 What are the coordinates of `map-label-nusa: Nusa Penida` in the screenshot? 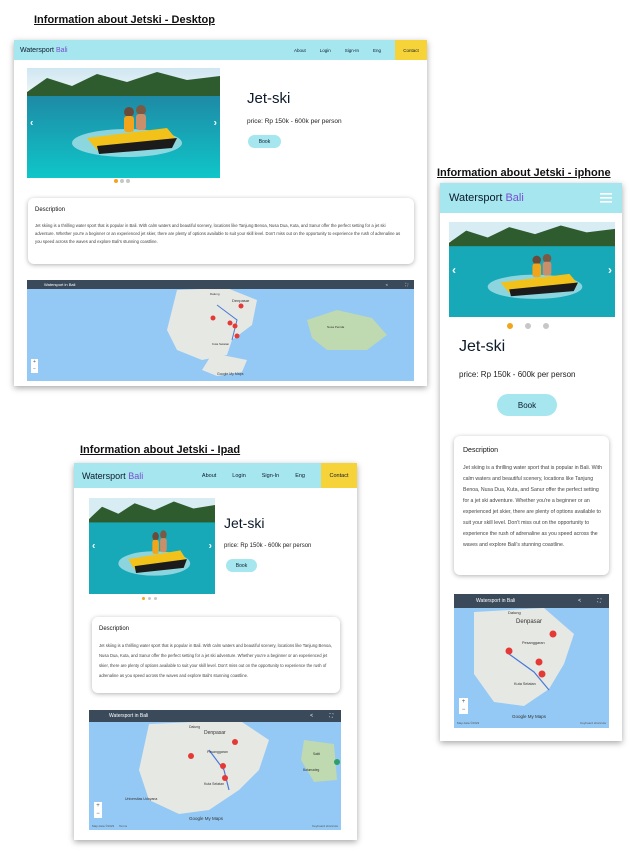 It's located at (336, 327).